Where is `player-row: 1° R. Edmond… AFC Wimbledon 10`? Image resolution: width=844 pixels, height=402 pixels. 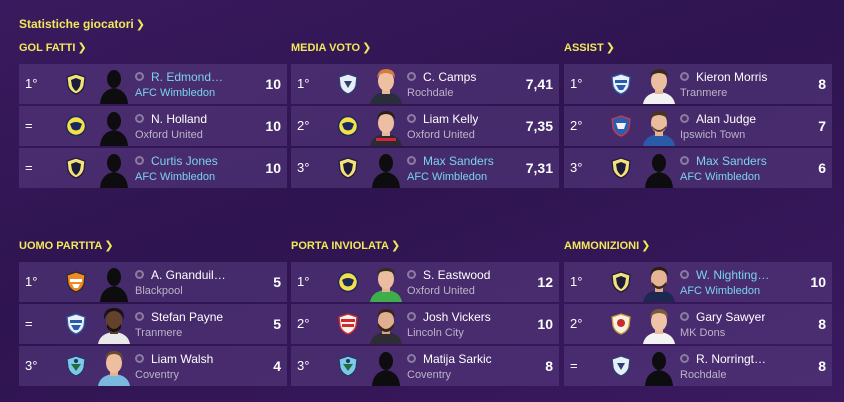
player-row: 1° R. Edmond… AFC Wimbledon 10 is located at coordinates (153, 84).